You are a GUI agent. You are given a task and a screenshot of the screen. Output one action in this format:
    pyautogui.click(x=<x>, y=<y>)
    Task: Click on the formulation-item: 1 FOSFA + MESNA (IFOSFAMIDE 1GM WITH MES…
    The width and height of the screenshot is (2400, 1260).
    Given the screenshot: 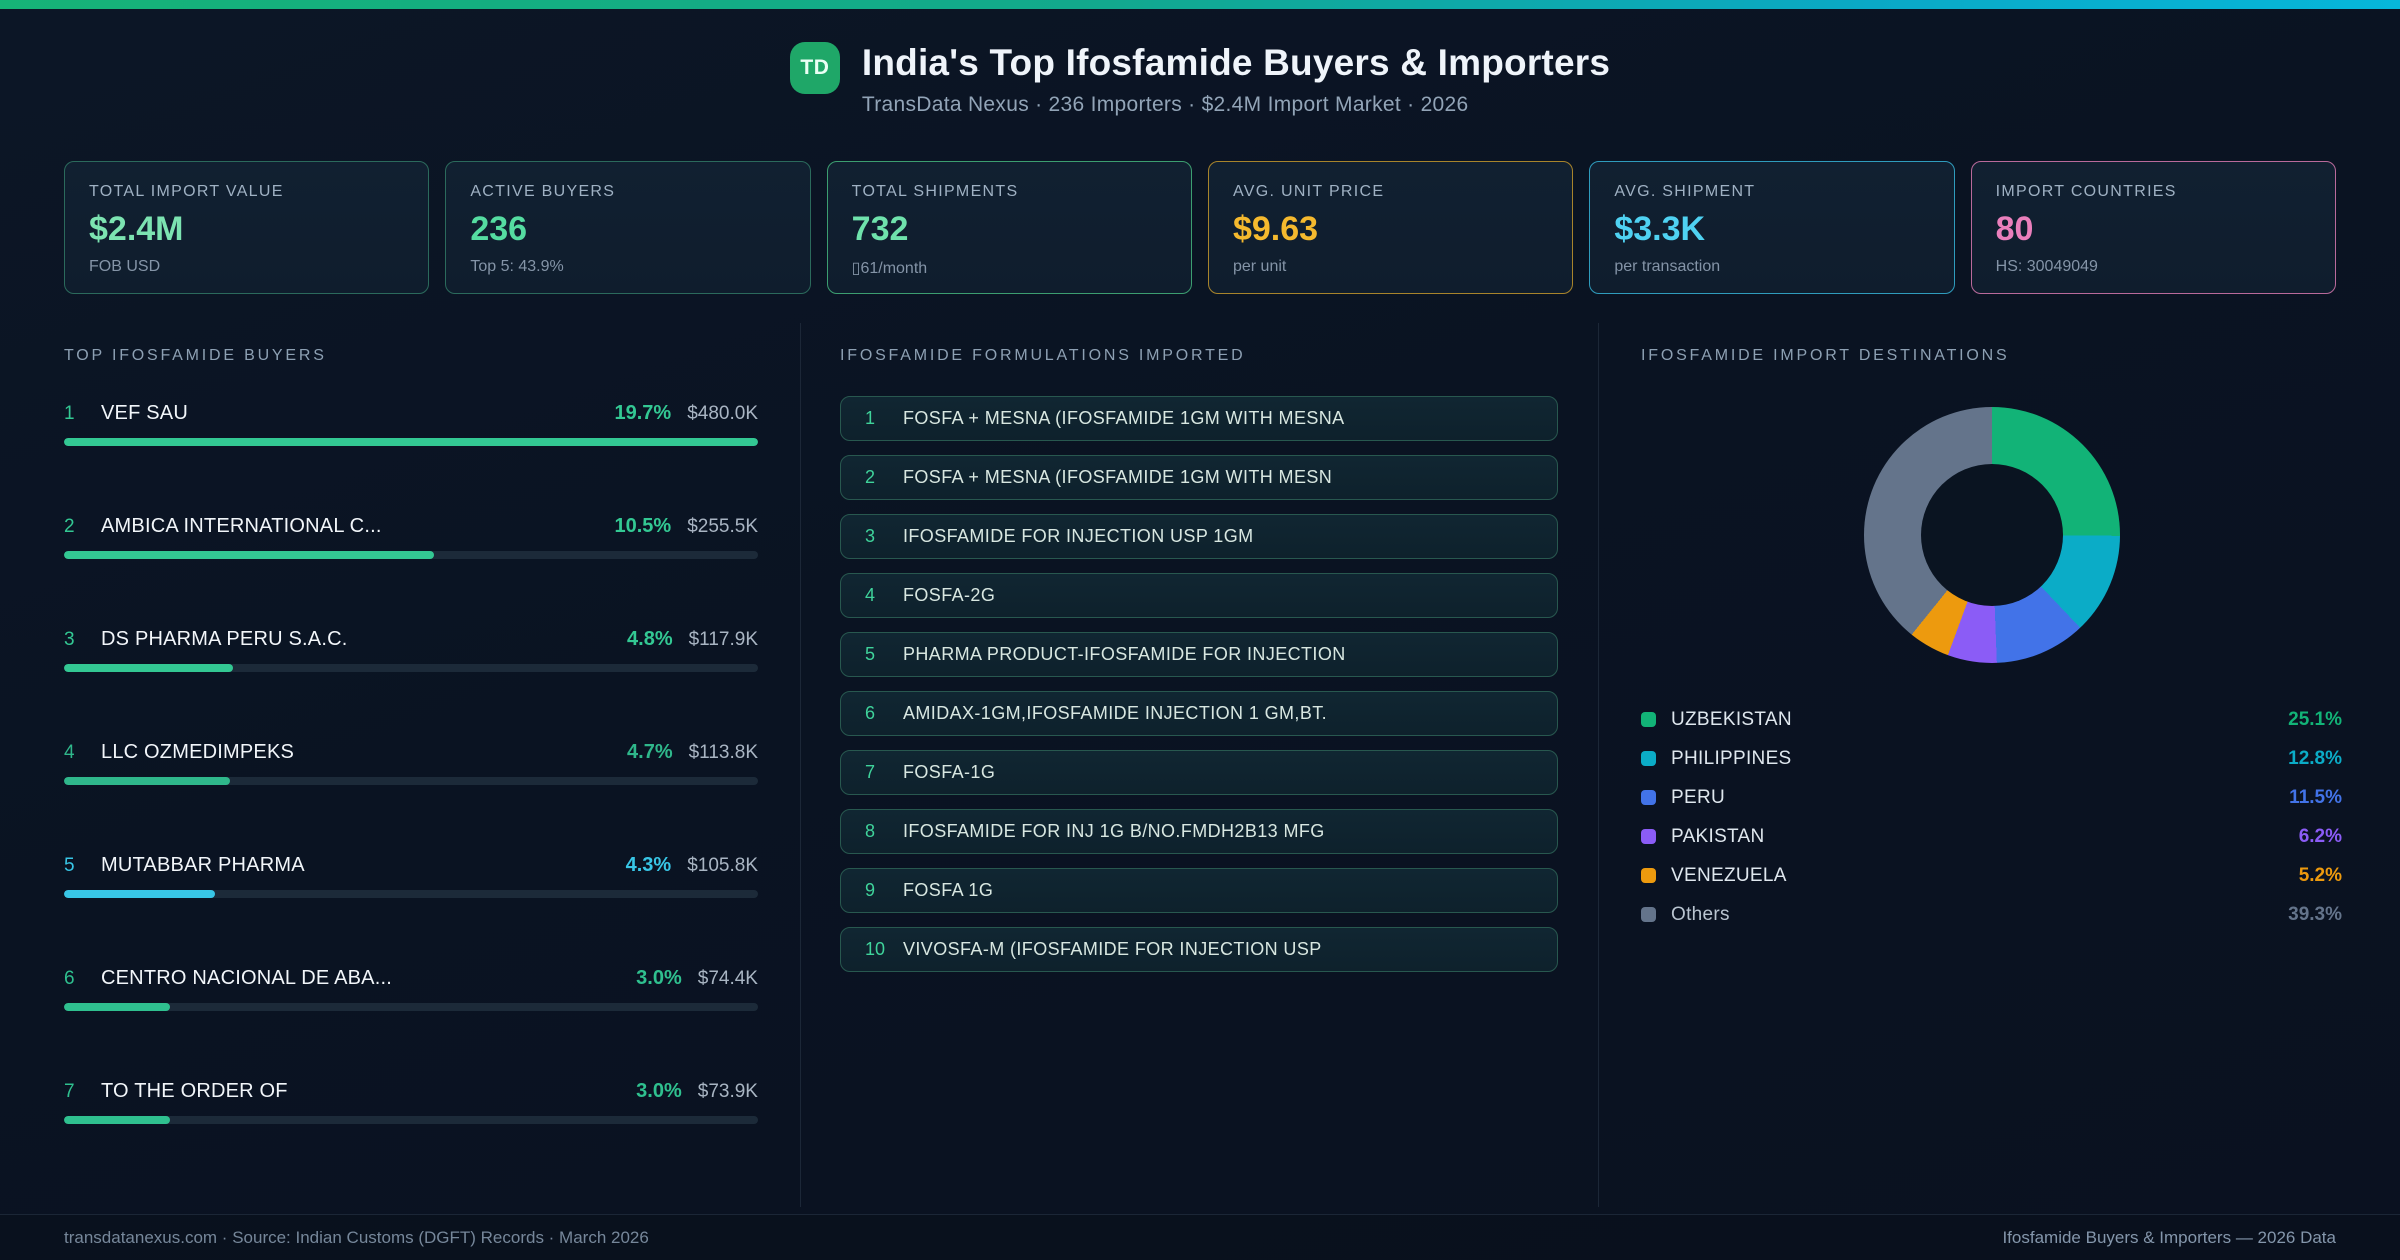 What is the action you would take?
    pyautogui.click(x=1199, y=418)
    